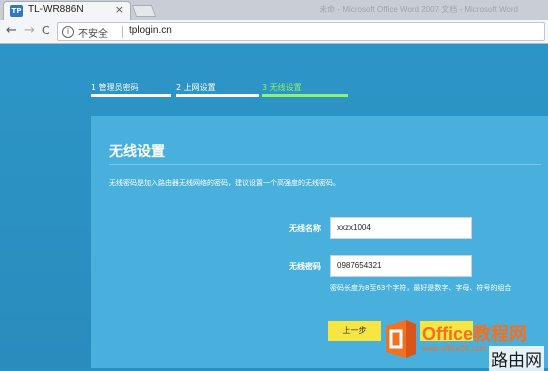  I want to click on step-admin-password: 1 管理员密码, so click(131, 91).